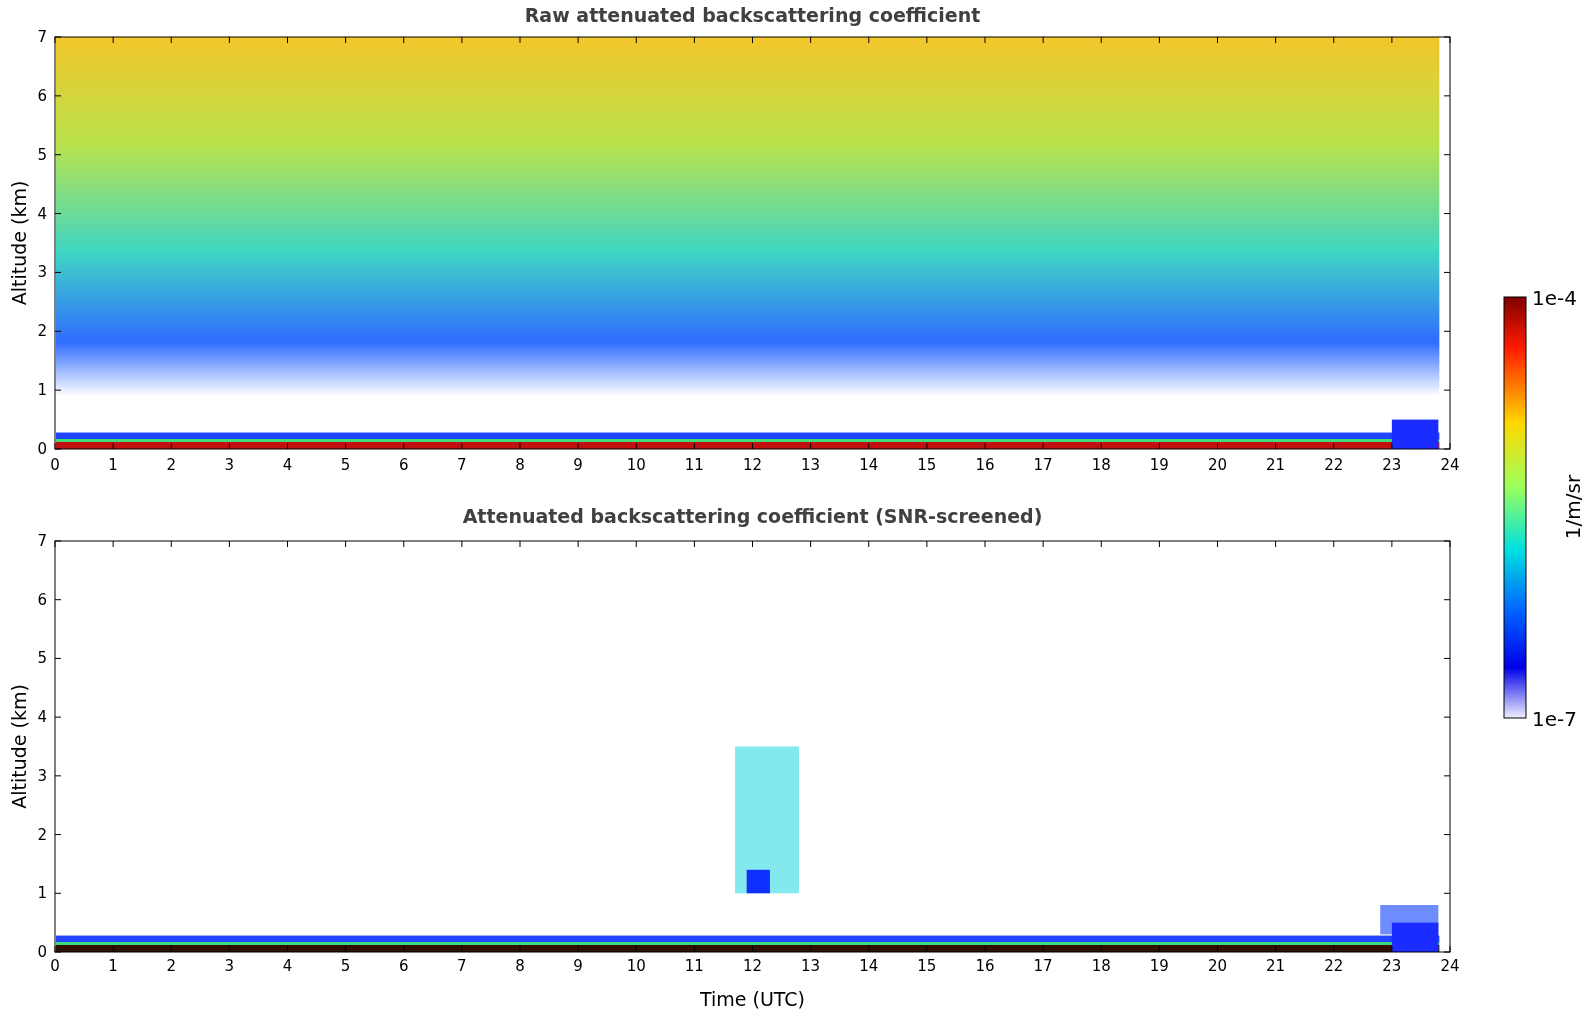 The width and height of the screenshot is (1595, 1020). I want to click on plot-title: Attenuated backscattering coefficient (SNR-screened), so click(752, 516).